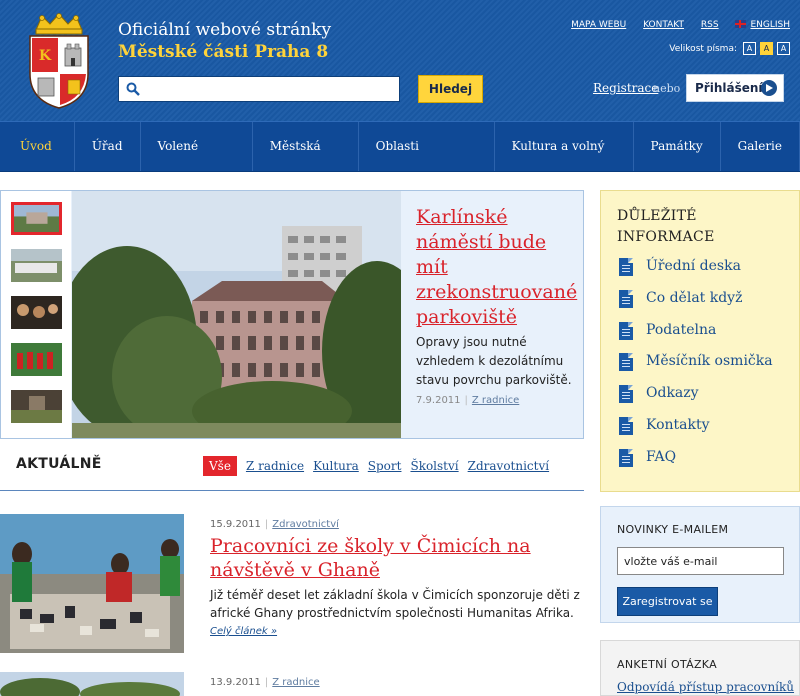 The width and height of the screenshot is (800, 696). I want to click on search-button: Hledej, so click(450, 89).